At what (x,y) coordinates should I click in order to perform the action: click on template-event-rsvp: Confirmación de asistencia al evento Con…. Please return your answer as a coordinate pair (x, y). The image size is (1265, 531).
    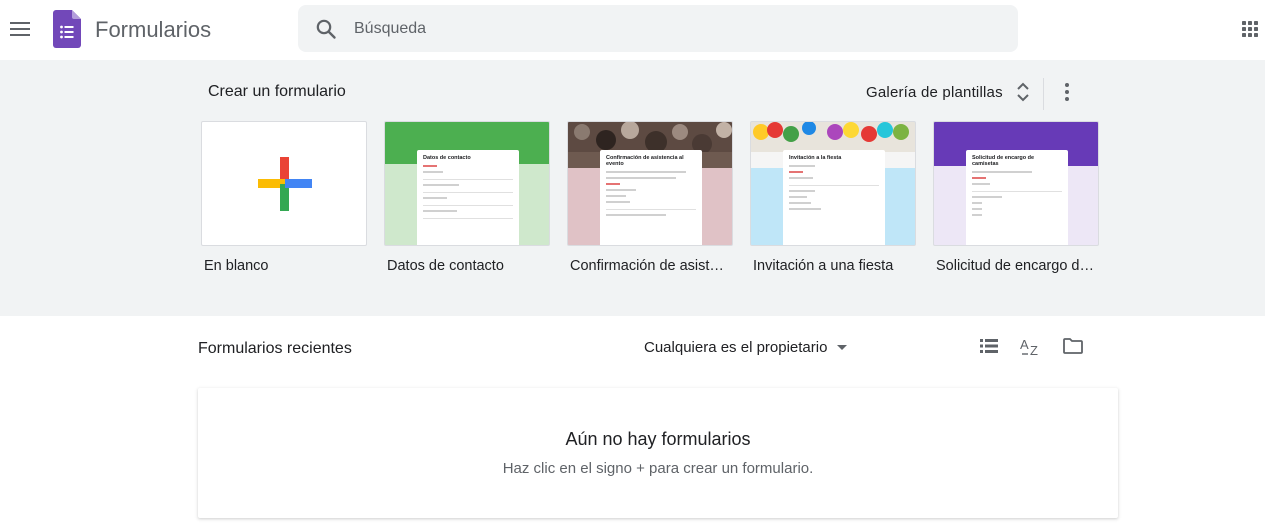
    Looking at the image, I should click on (650, 197).